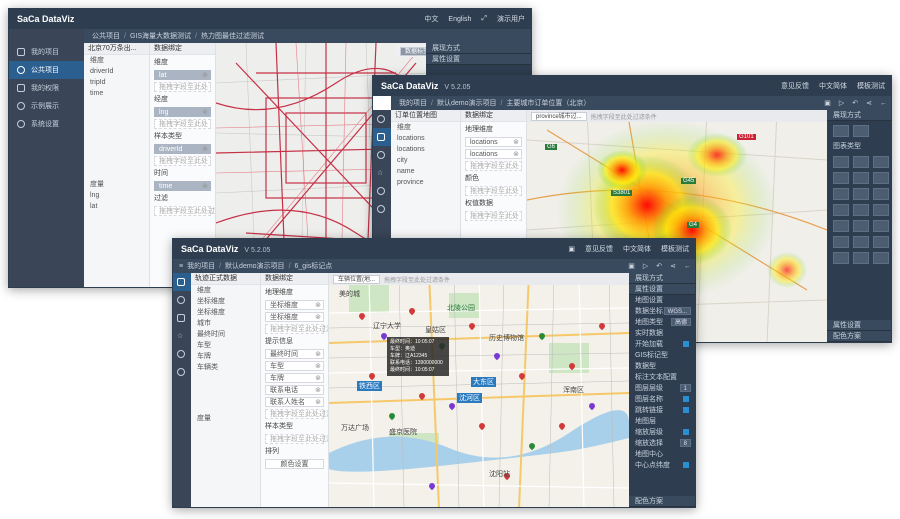 The image size is (900, 519). What do you see at coordinates (225, 345) in the screenshot?
I see `field-car-type: 车型` at bounding box center [225, 345].